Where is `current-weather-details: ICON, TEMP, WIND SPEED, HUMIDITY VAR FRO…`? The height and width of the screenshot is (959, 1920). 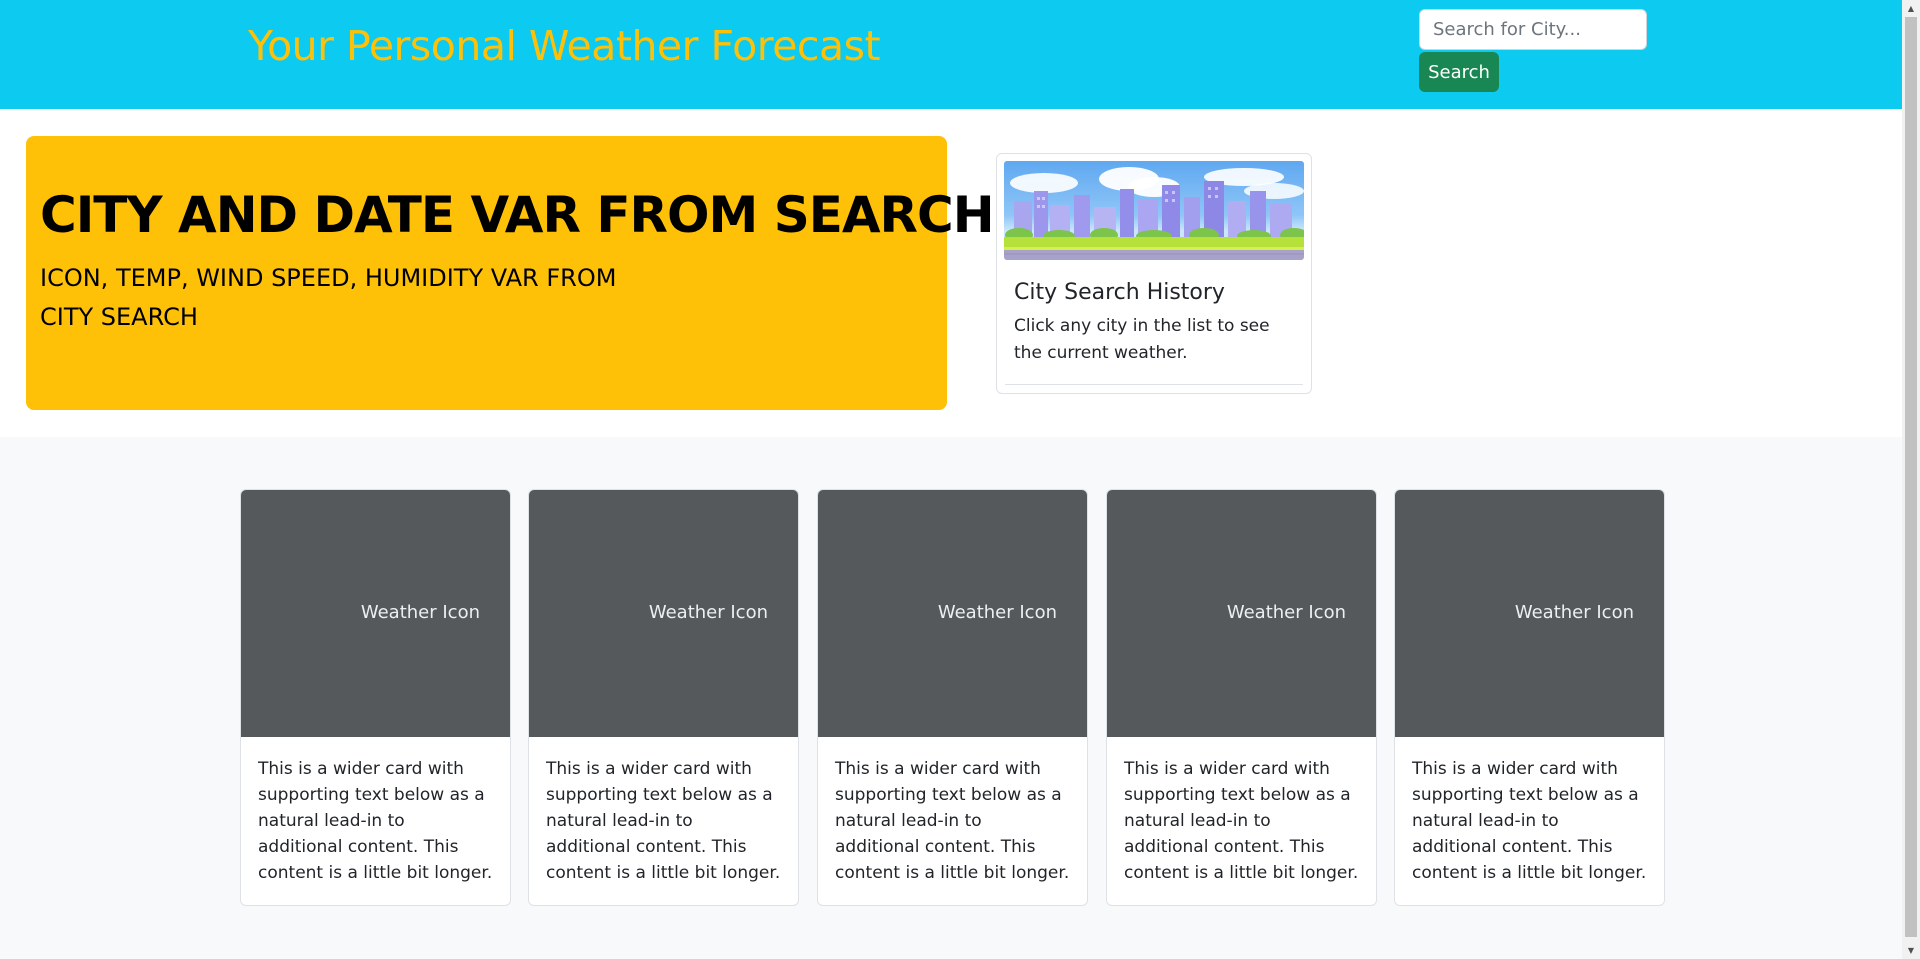
current-weather-details: ICON, TEMP, WIND SPEED, HUMIDITY VAR FRO… is located at coordinates (328, 297).